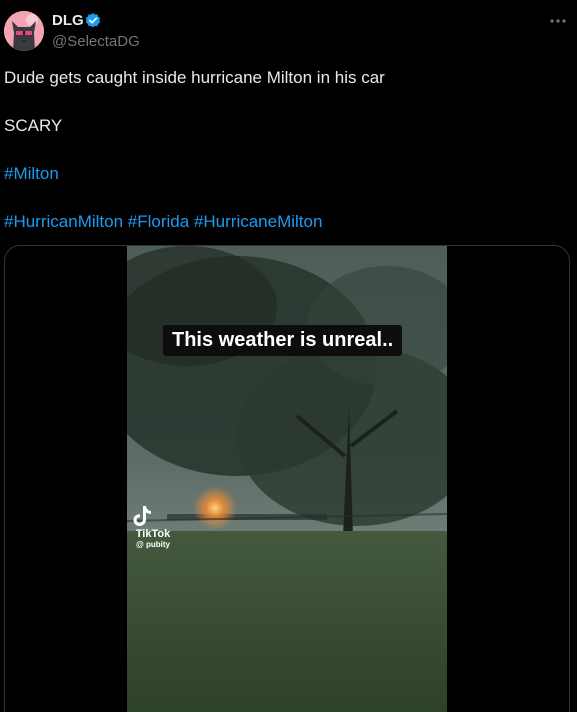  Describe the element at coordinates (96, 42) in the screenshot. I see `user-handle: @SelectaDG` at that location.